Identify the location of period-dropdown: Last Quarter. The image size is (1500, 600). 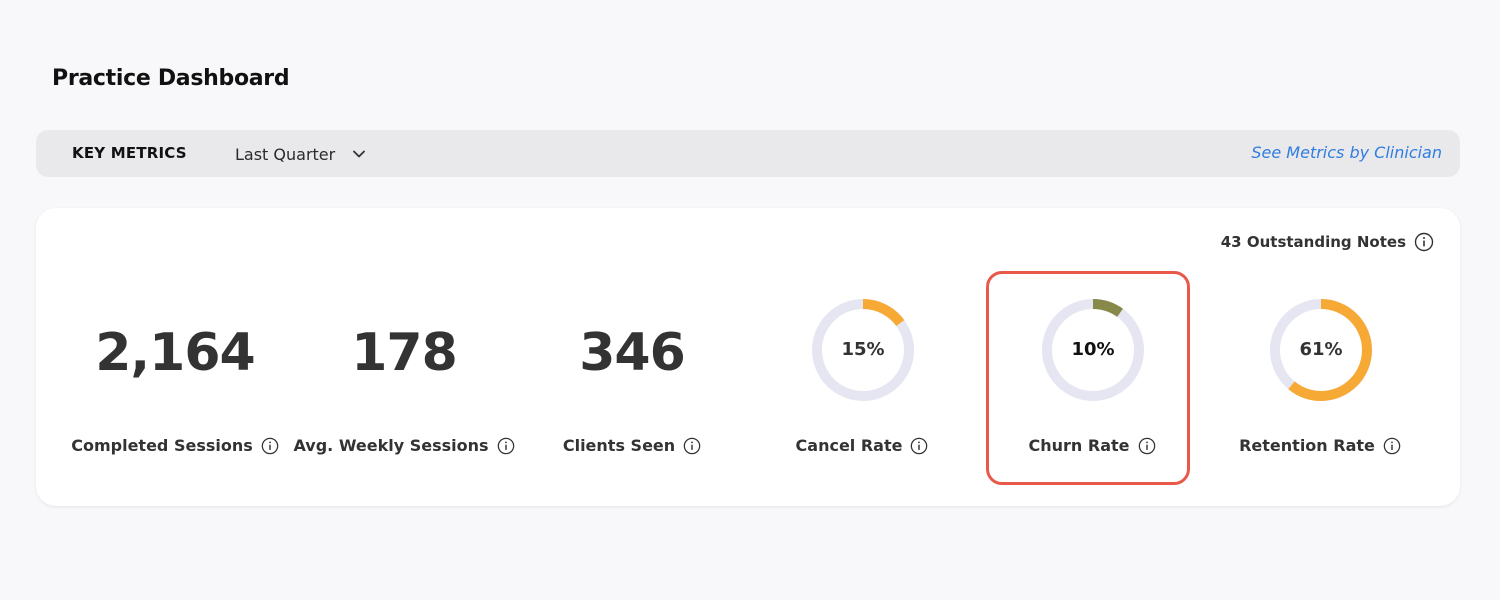
(301, 154).